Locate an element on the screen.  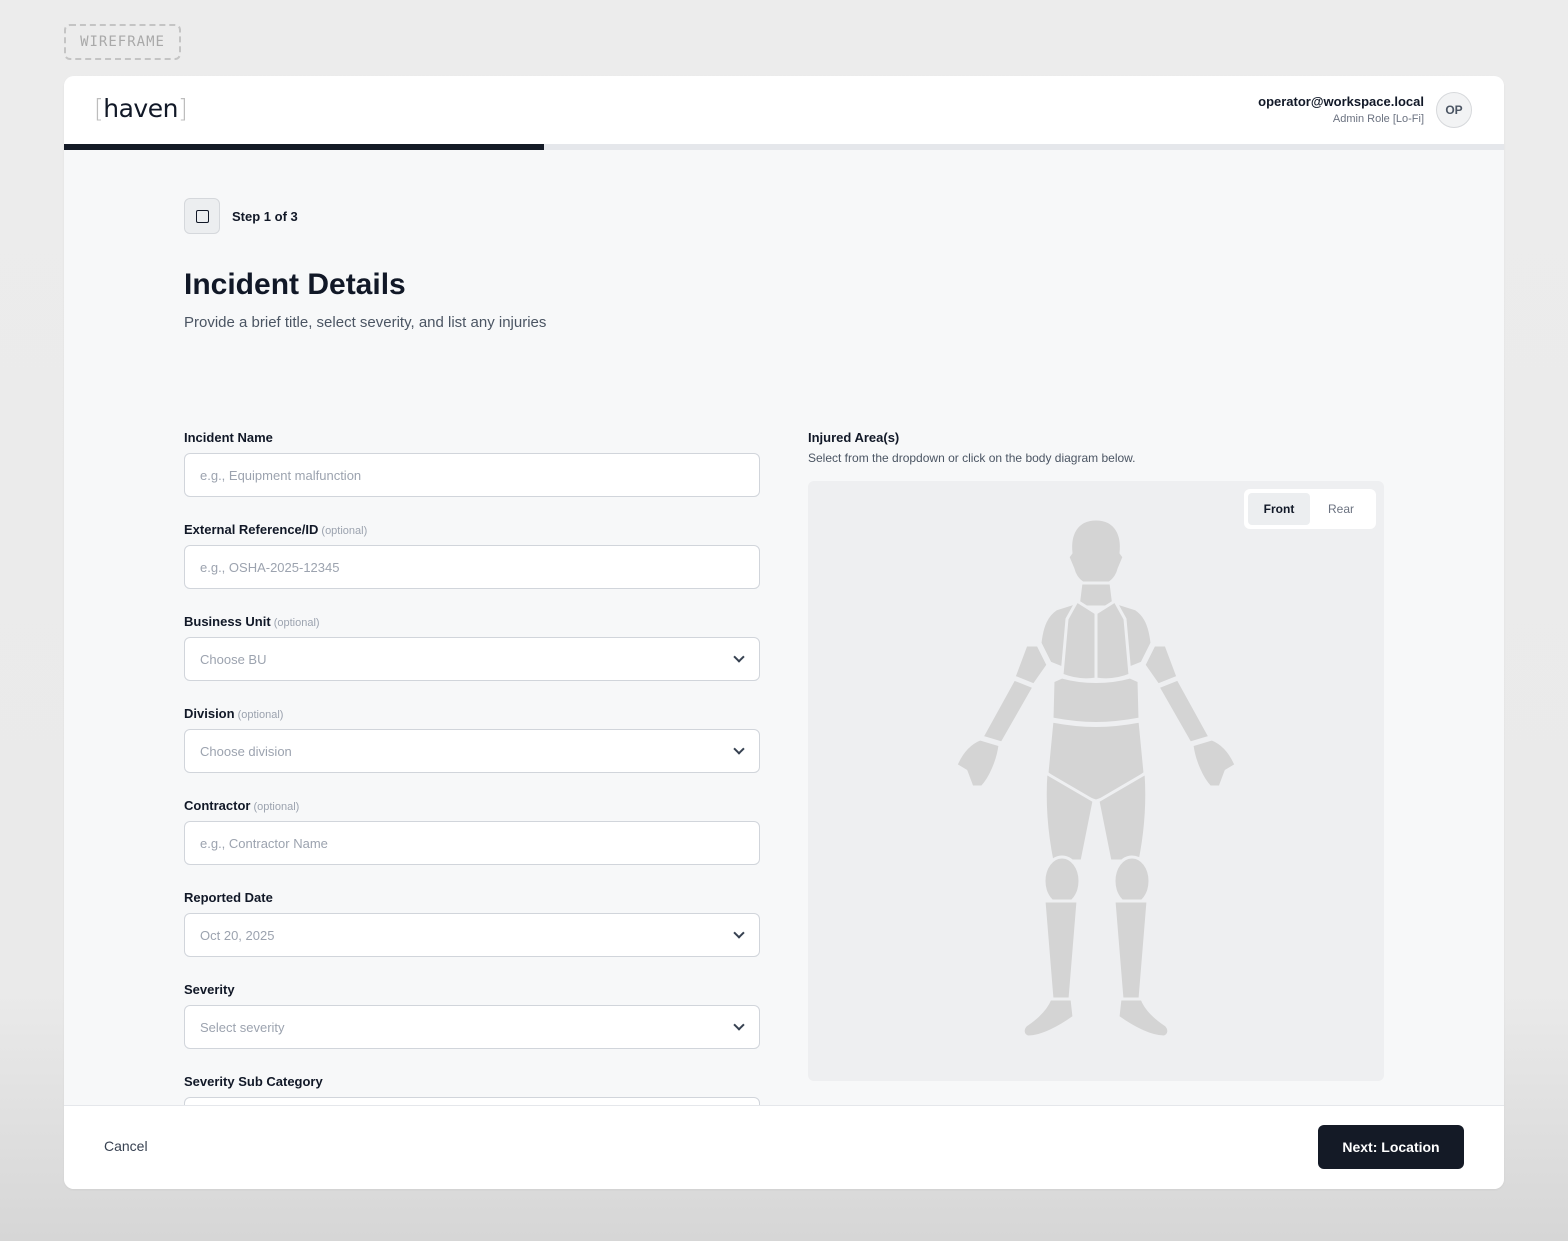
placeholder-text: e.g., Contractor Name is located at coordinates (264, 843).